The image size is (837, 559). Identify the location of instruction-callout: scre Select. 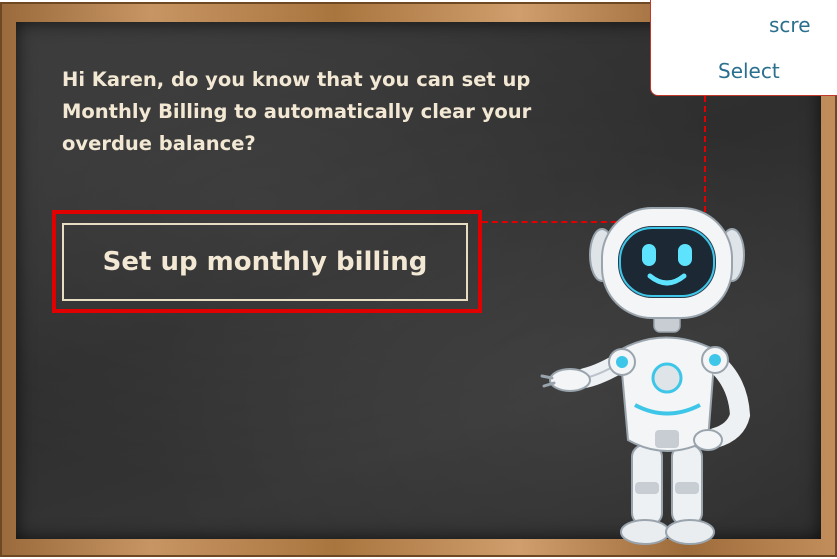
(743, 48).